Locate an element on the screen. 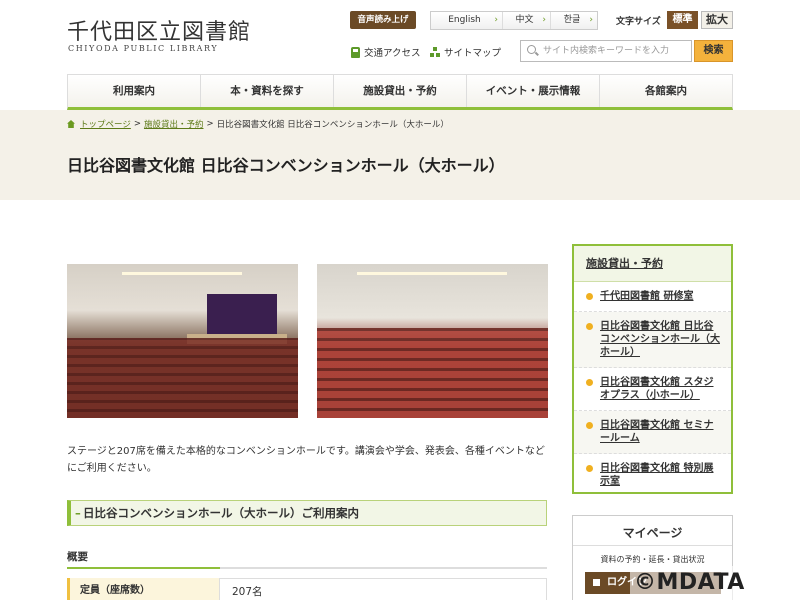  watermark: ©MDATA is located at coordinates (715, 583).